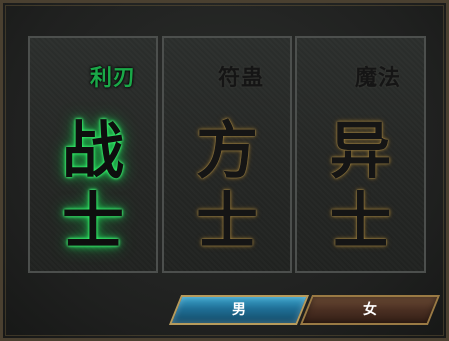 This screenshot has width=449, height=341. Describe the element at coordinates (226, 150) in the screenshot. I see `class-name-taoist-top: 方` at that location.